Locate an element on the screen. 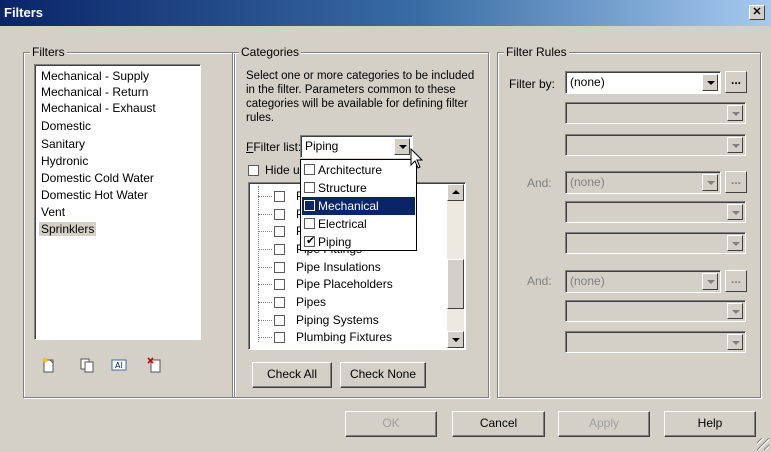 This screenshot has width=771, height=452. resize-grip is located at coordinates (763, 444).